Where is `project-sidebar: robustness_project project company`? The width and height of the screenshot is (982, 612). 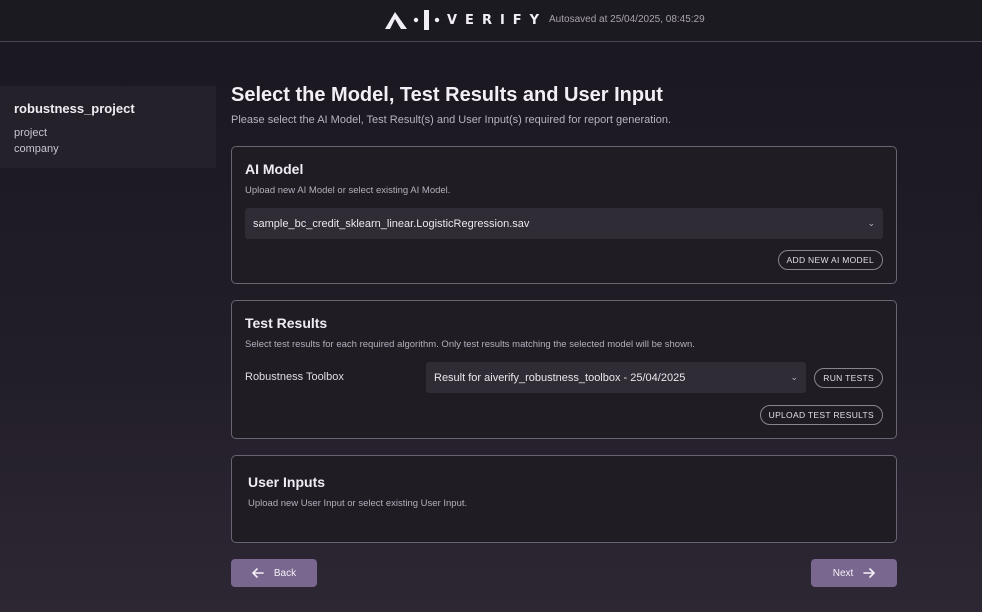 project-sidebar: robustness_project project company is located at coordinates (108, 127).